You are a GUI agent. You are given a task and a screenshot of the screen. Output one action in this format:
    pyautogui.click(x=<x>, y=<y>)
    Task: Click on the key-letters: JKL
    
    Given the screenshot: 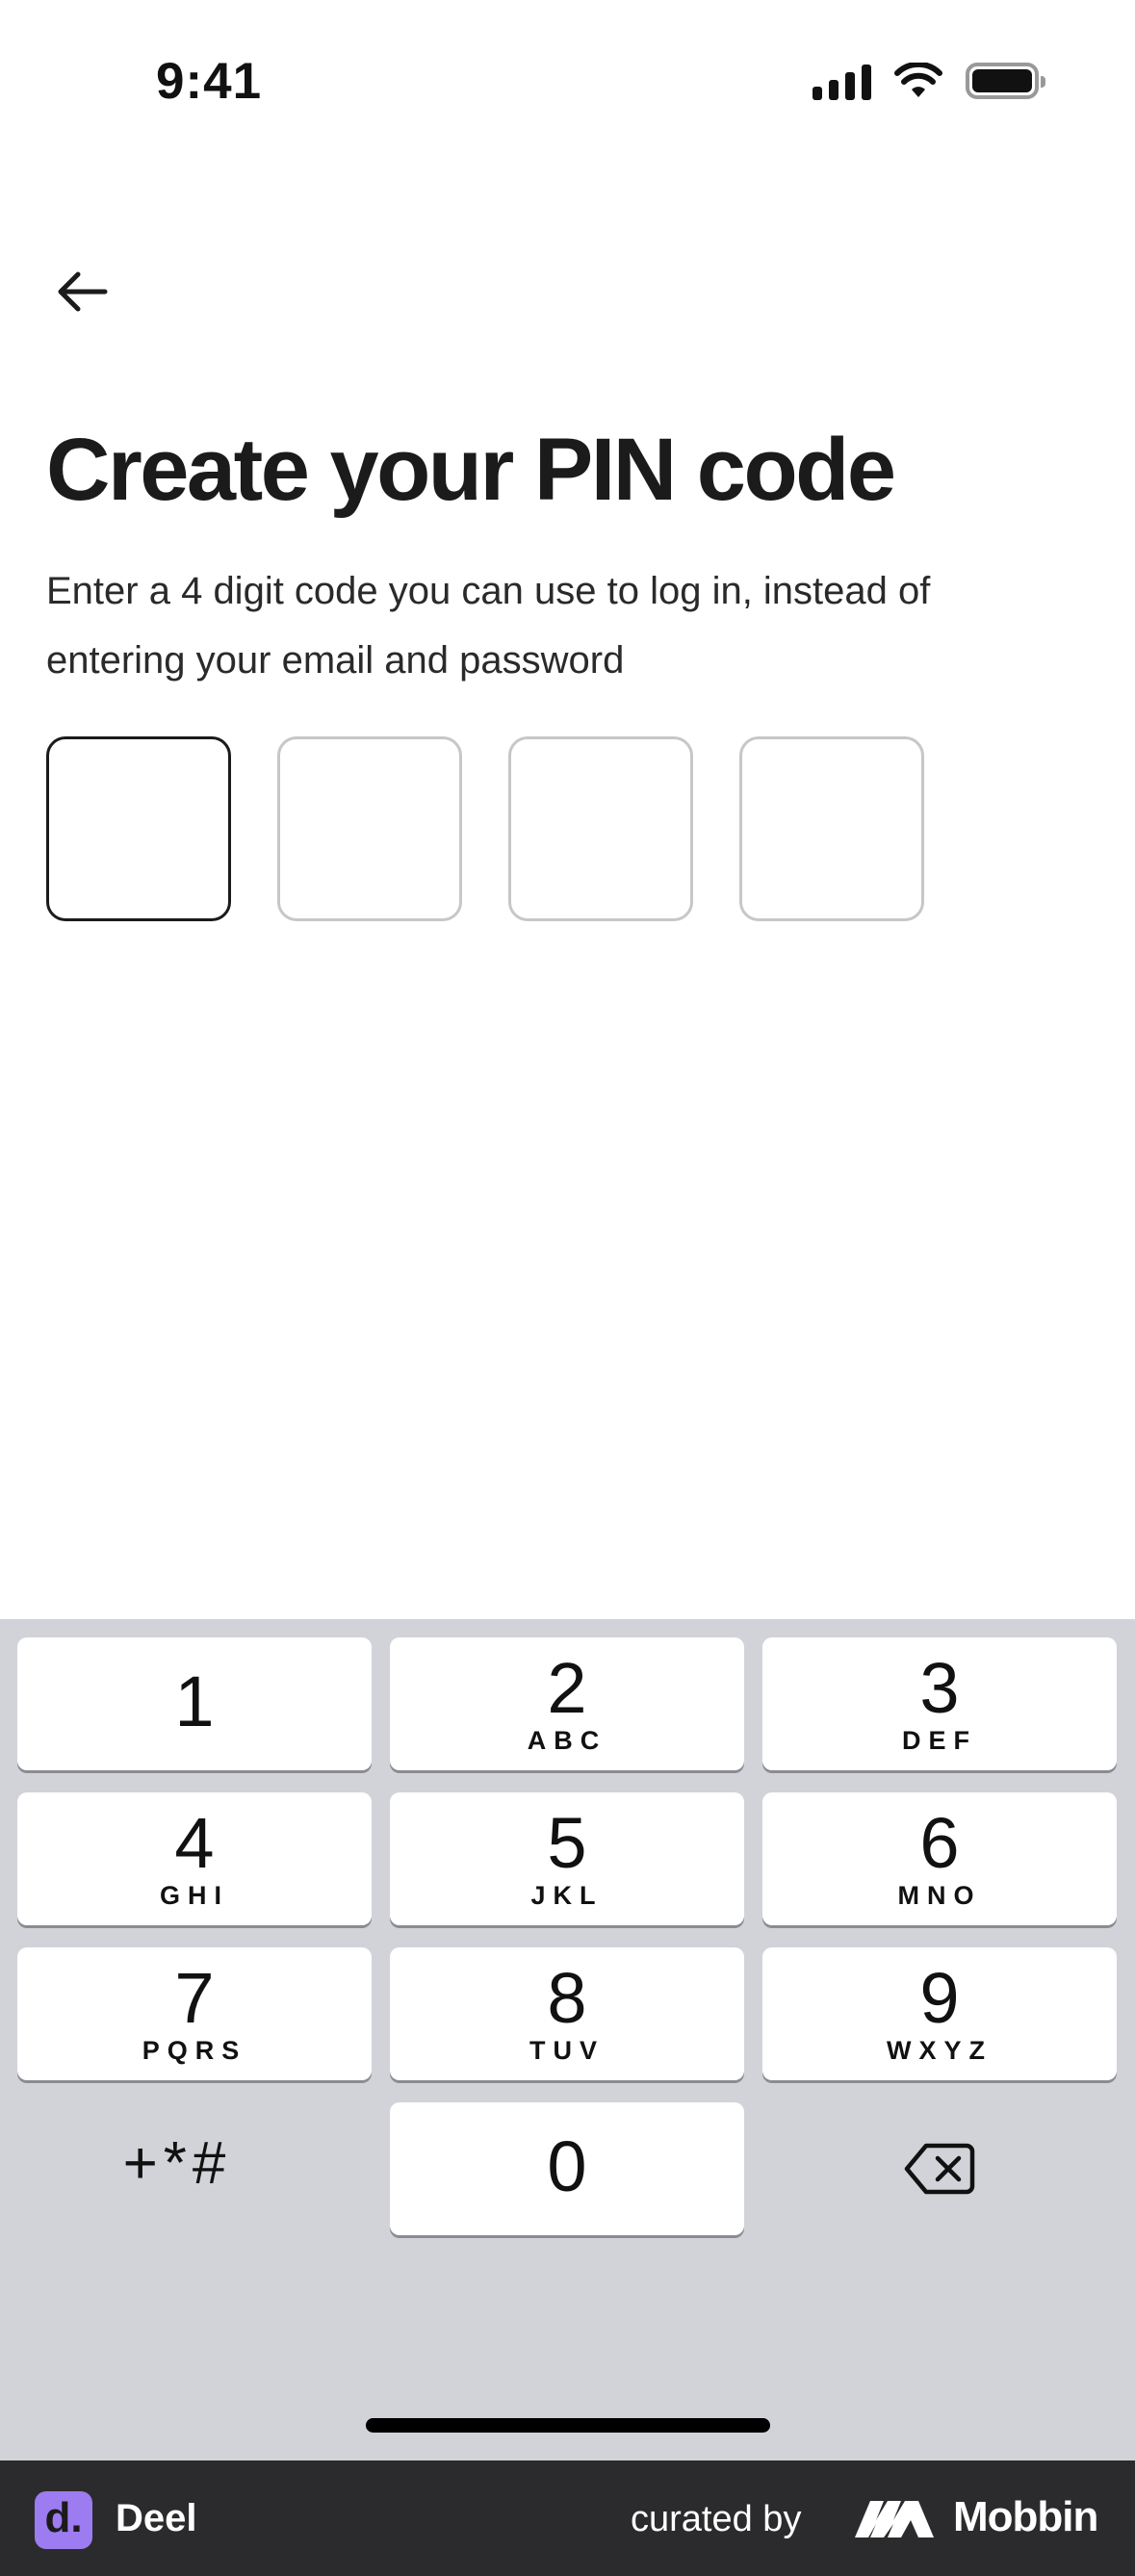 What is the action you would take?
    pyautogui.click(x=567, y=1896)
    